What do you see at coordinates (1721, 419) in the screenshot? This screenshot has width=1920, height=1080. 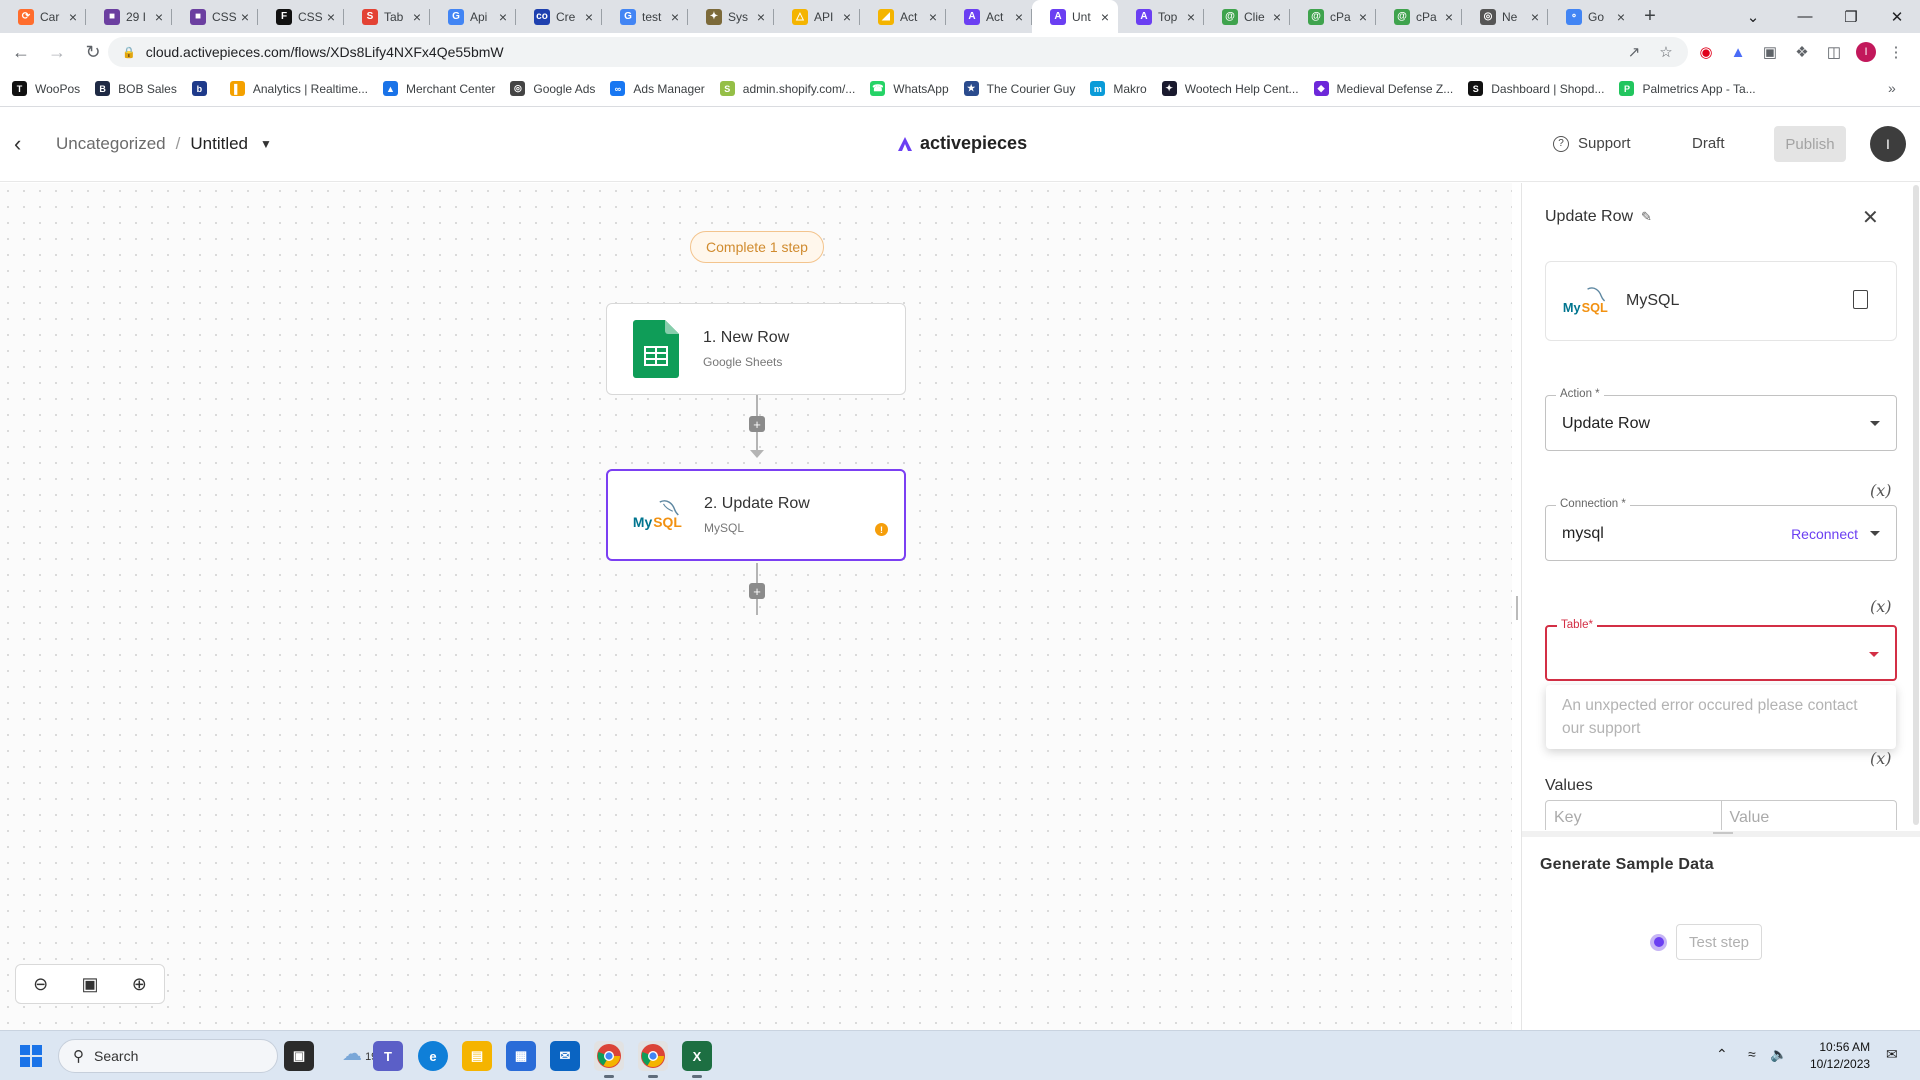 I see `action-select: Action * Update Row` at bounding box center [1721, 419].